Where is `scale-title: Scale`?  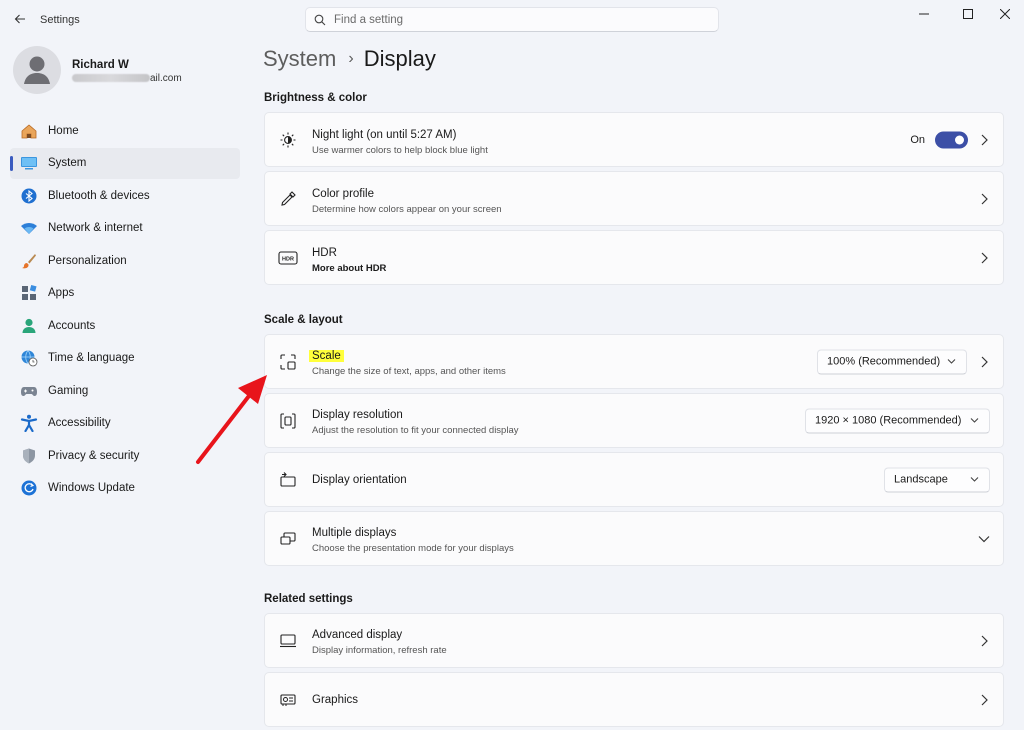 scale-title: Scale is located at coordinates (326, 356).